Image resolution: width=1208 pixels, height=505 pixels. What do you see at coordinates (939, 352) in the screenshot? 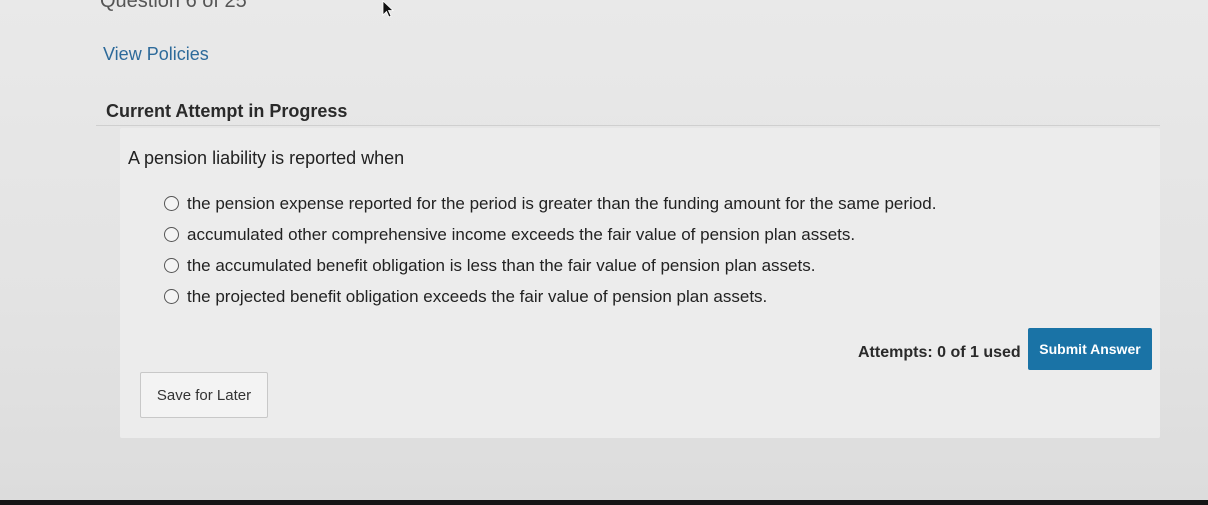
I see `attempts-counter: Attempts: 0 of 1 used` at bounding box center [939, 352].